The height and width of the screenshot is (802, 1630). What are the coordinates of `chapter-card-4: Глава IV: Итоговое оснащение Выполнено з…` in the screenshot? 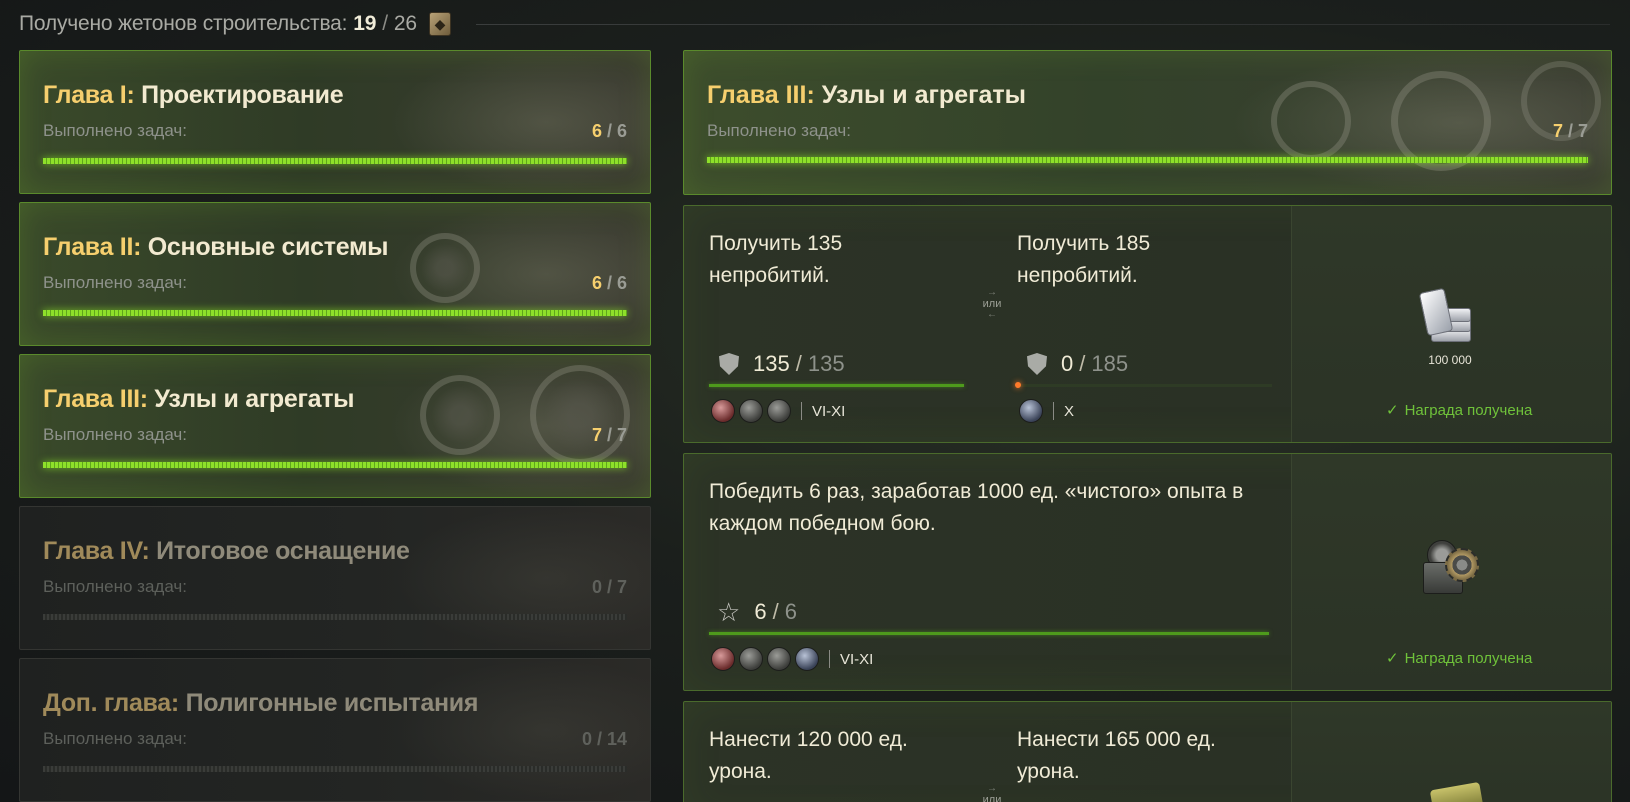 It's located at (335, 578).